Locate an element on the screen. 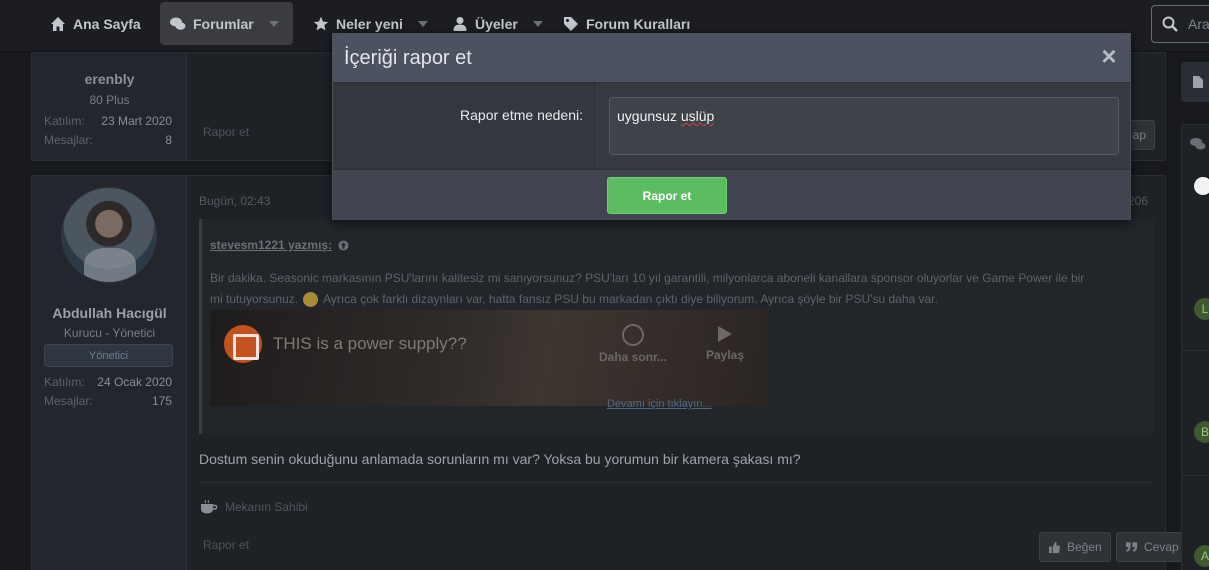 The width and height of the screenshot is (1209, 570). report-reason-label: Rapor etme nedeni: is located at coordinates (521, 115).